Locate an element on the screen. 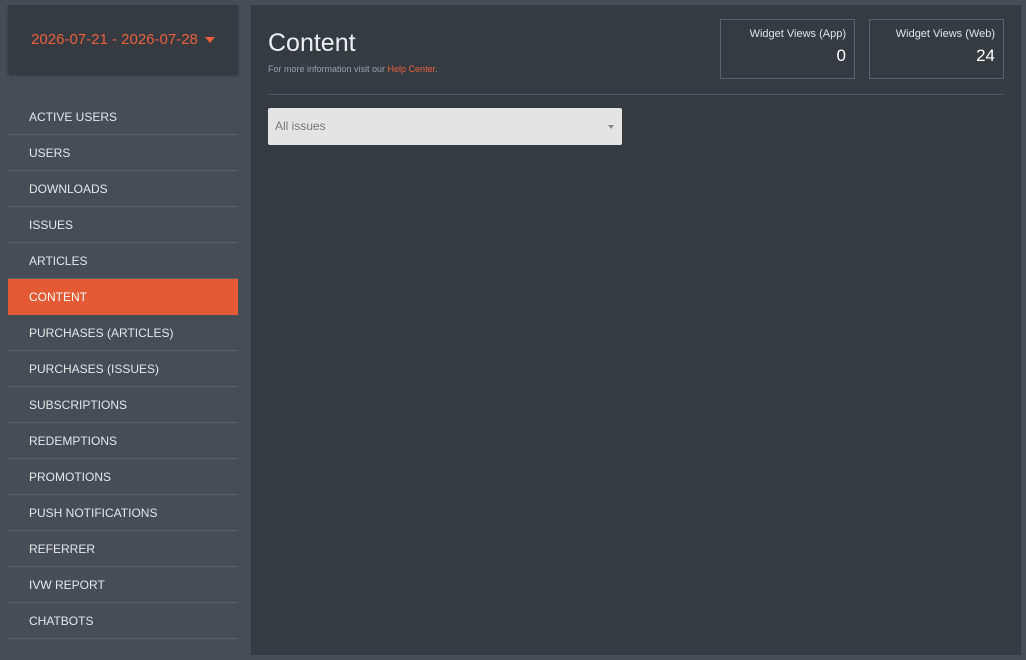 The height and width of the screenshot is (660, 1026). date-range-picker: 2026-07-21 - 2026-07-28 is located at coordinates (123, 39).